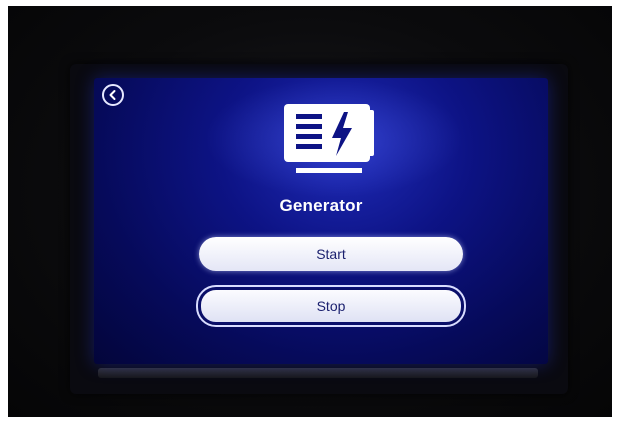 The width and height of the screenshot is (620, 423). I want to click on device-ledge, so click(318, 373).